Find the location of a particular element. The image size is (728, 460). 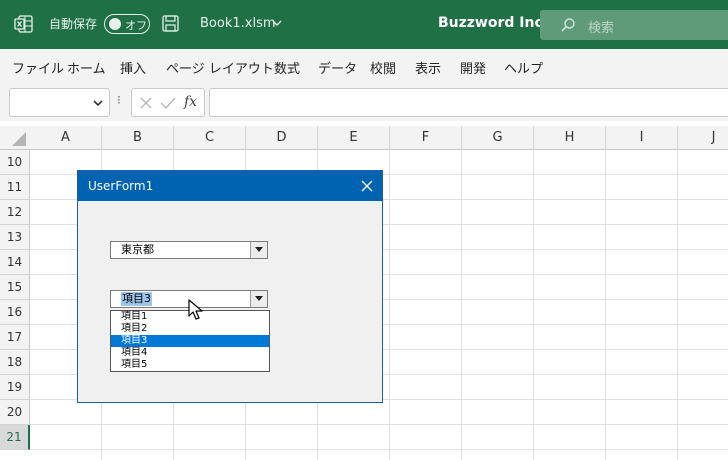

row-header-21: 21 is located at coordinates (15, 437).